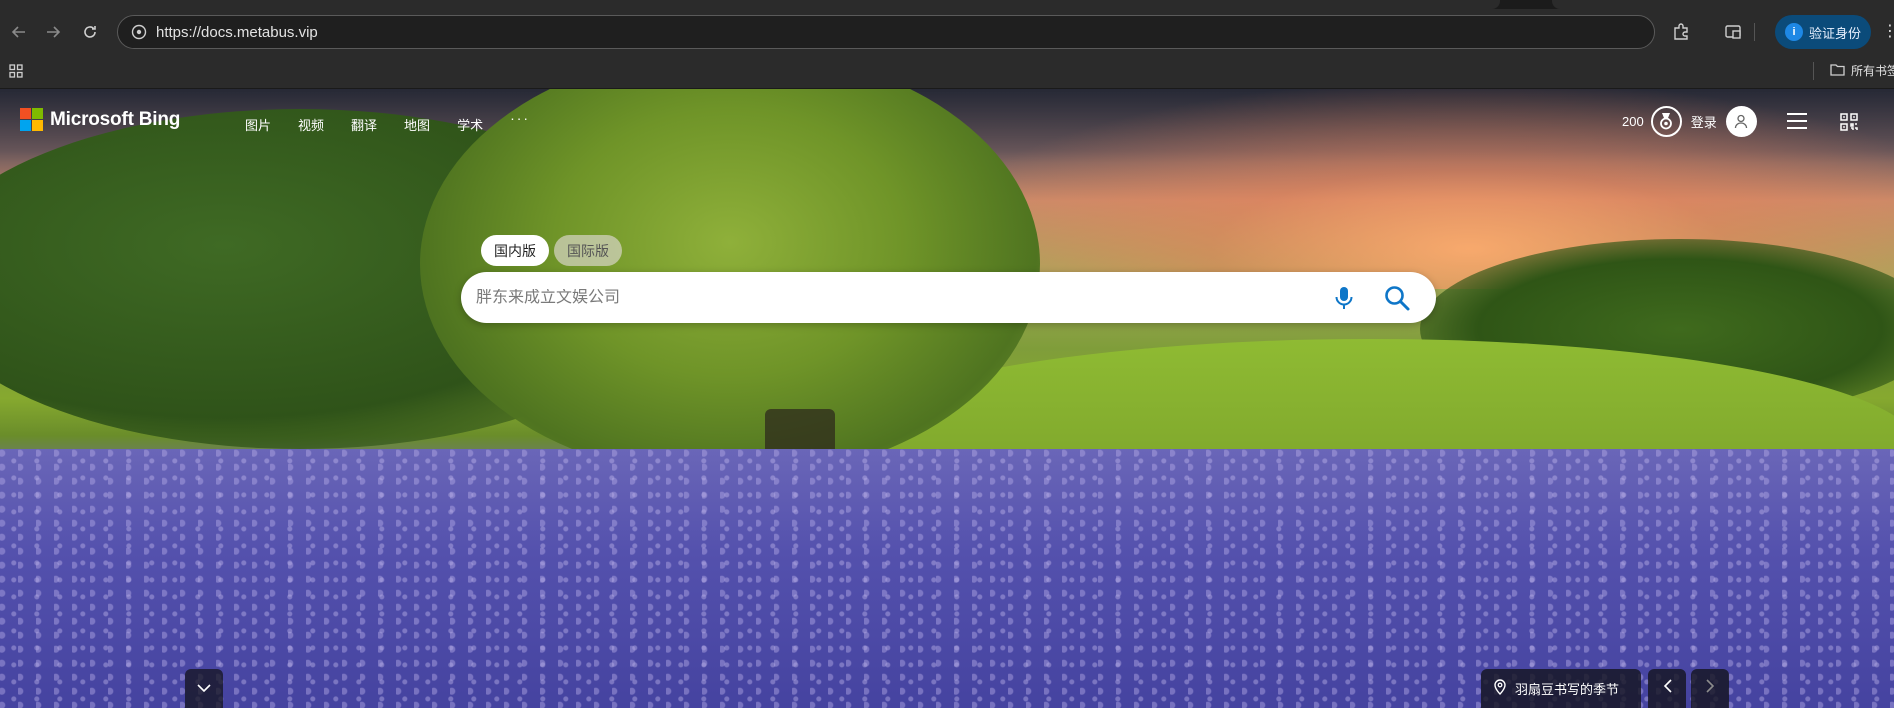 The image size is (1894, 708). Describe the element at coordinates (115, 119) in the screenshot. I see `brand-name: Microsoft Bing` at that location.